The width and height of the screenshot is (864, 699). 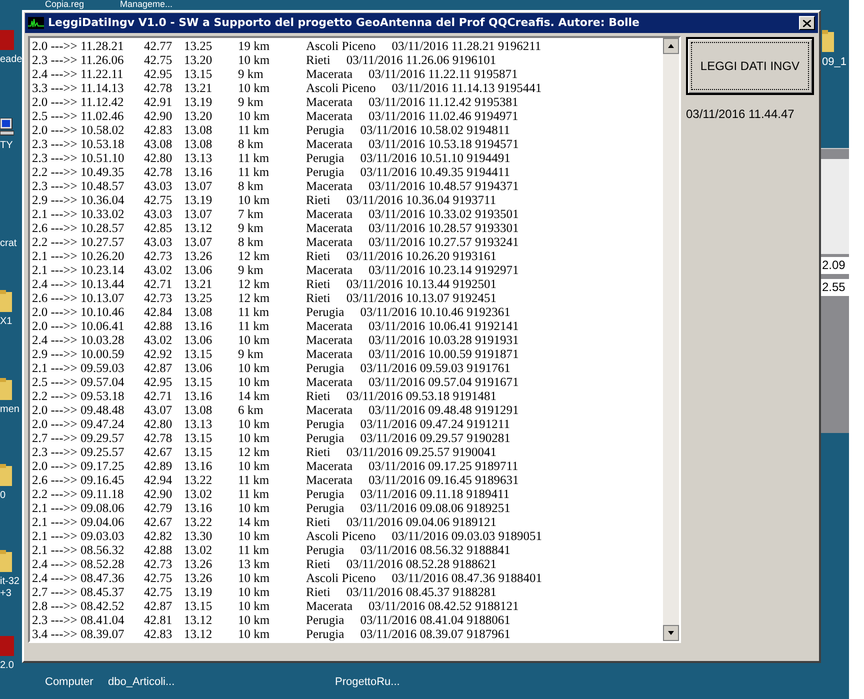 What do you see at coordinates (3, 496) in the screenshot?
I see `desktop-icon-label: 0` at bounding box center [3, 496].